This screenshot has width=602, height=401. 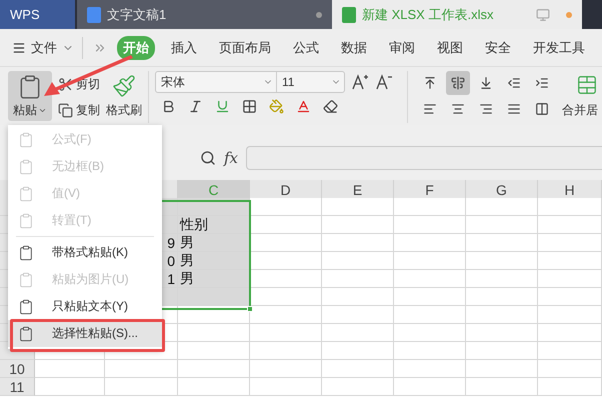 What do you see at coordinates (214, 225) in the screenshot?
I see `table-cell: 性别` at bounding box center [214, 225].